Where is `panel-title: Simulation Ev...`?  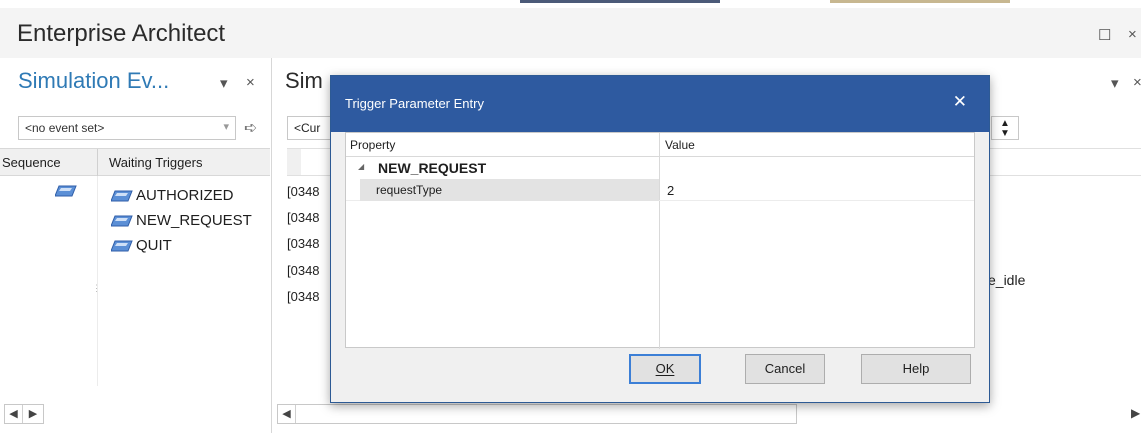 panel-title: Simulation Ev... is located at coordinates (94, 80).